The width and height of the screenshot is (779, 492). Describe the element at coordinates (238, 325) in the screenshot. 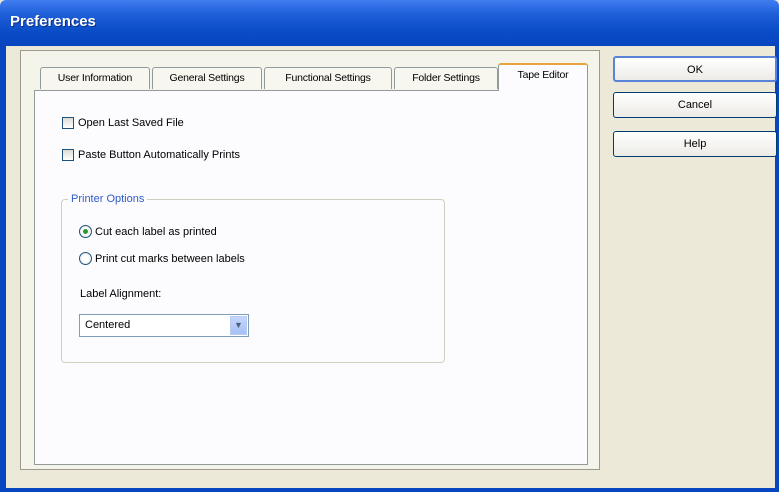

I see `chevron-down-icon: ▼` at that location.